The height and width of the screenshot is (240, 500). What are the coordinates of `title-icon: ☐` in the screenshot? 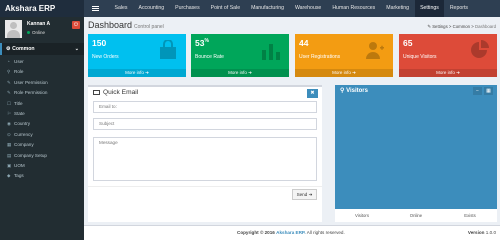 It's located at (9, 103).